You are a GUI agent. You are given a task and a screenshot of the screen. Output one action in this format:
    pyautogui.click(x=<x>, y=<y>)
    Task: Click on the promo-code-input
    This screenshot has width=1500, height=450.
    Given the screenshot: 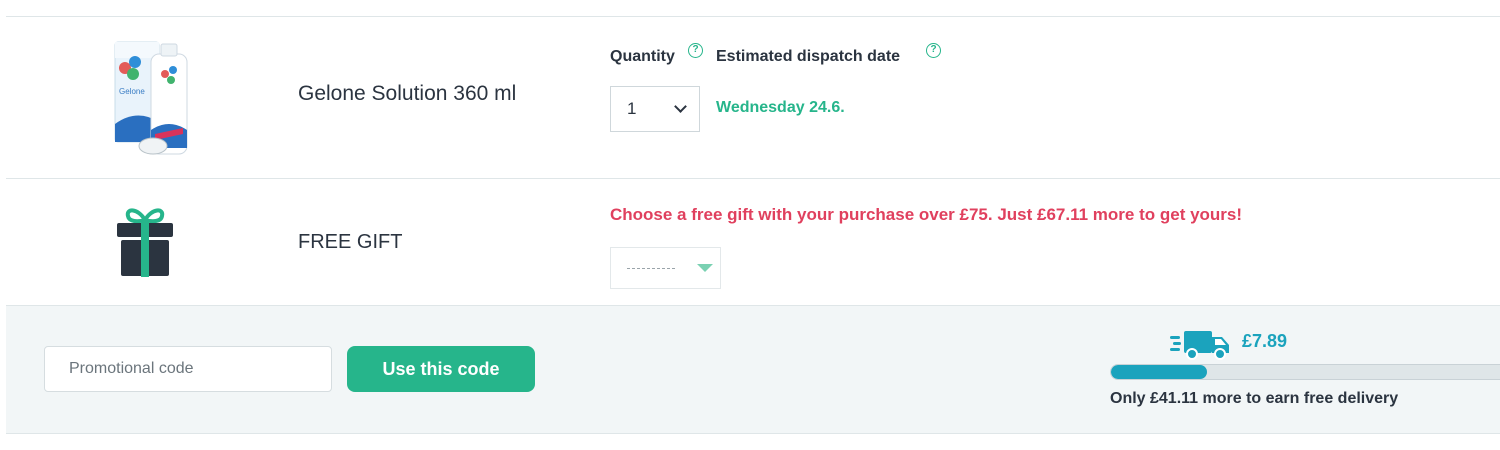 What is the action you would take?
    pyautogui.click(x=188, y=369)
    